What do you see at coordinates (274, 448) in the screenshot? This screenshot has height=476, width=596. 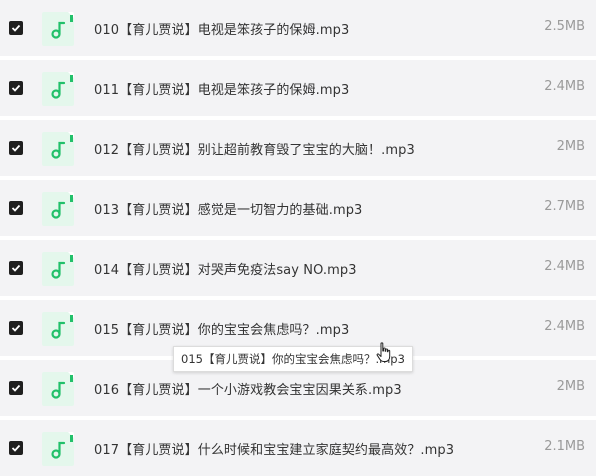 I see `file-name: 017【育儿贾说】什么时候和宝宝建立家庭契约最高效？.mp3` at bounding box center [274, 448].